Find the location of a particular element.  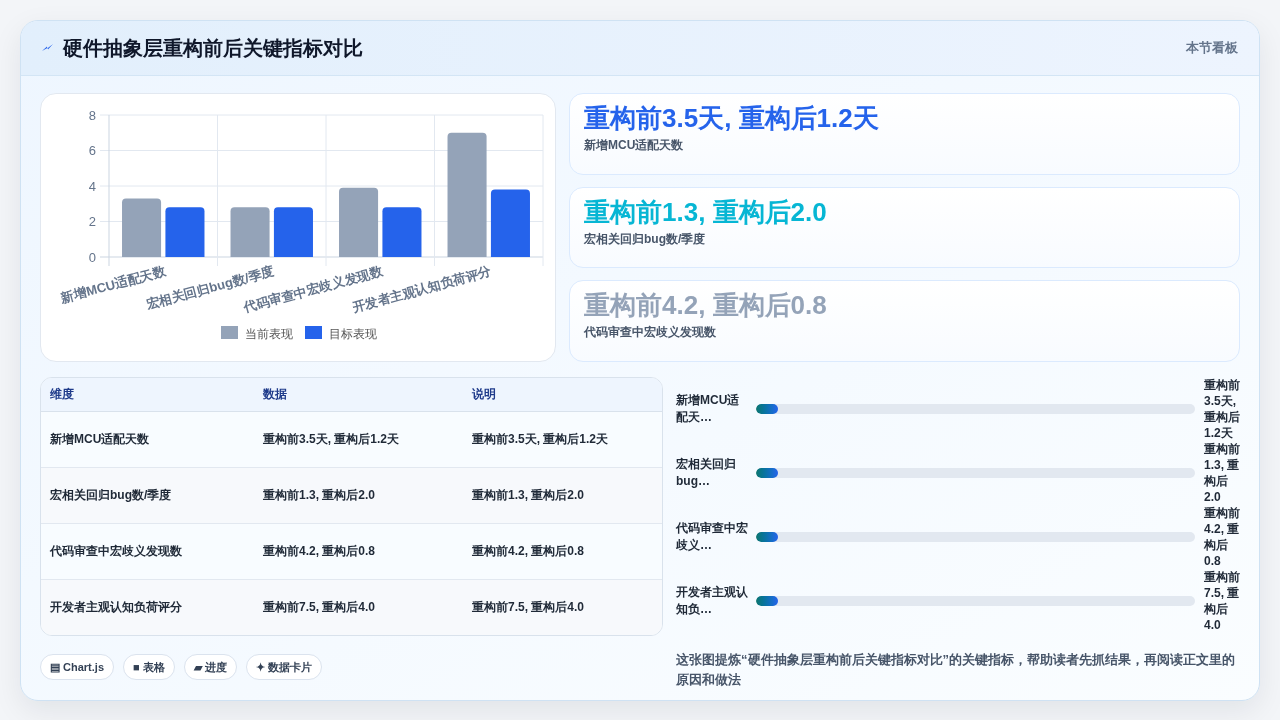

tick-label: 2 is located at coordinates (92, 221).